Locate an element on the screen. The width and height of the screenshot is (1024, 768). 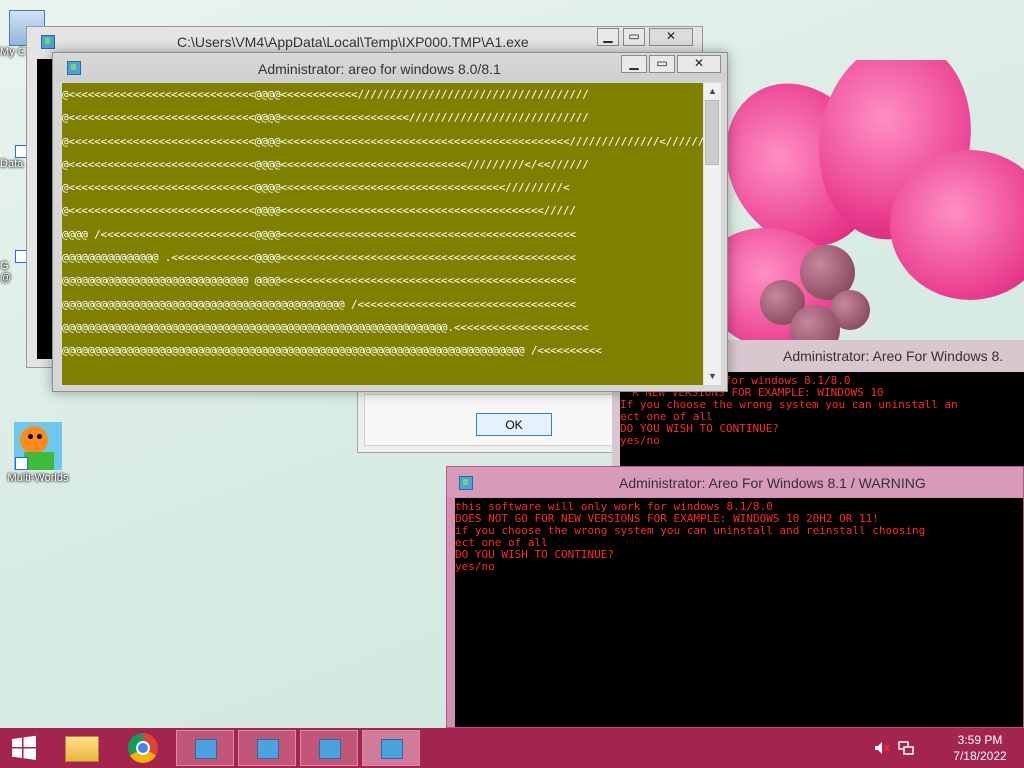
scroll-up-arrow-icon: ▲ is located at coordinates (712, 91).